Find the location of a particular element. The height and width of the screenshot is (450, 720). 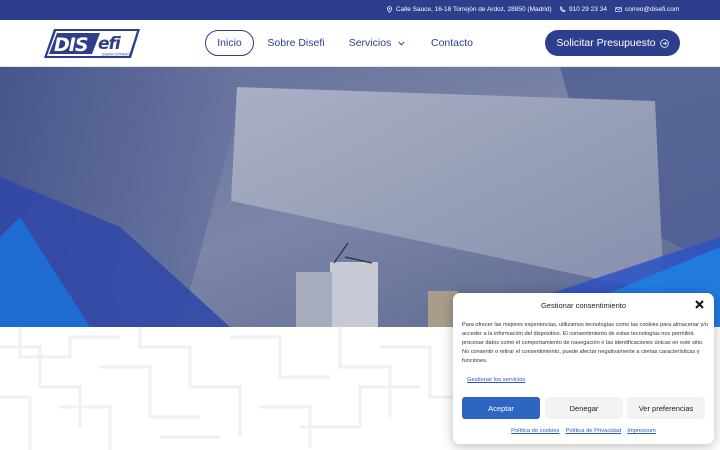

cookie-title: Gestionar consentimiento is located at coordinates (583, 305).